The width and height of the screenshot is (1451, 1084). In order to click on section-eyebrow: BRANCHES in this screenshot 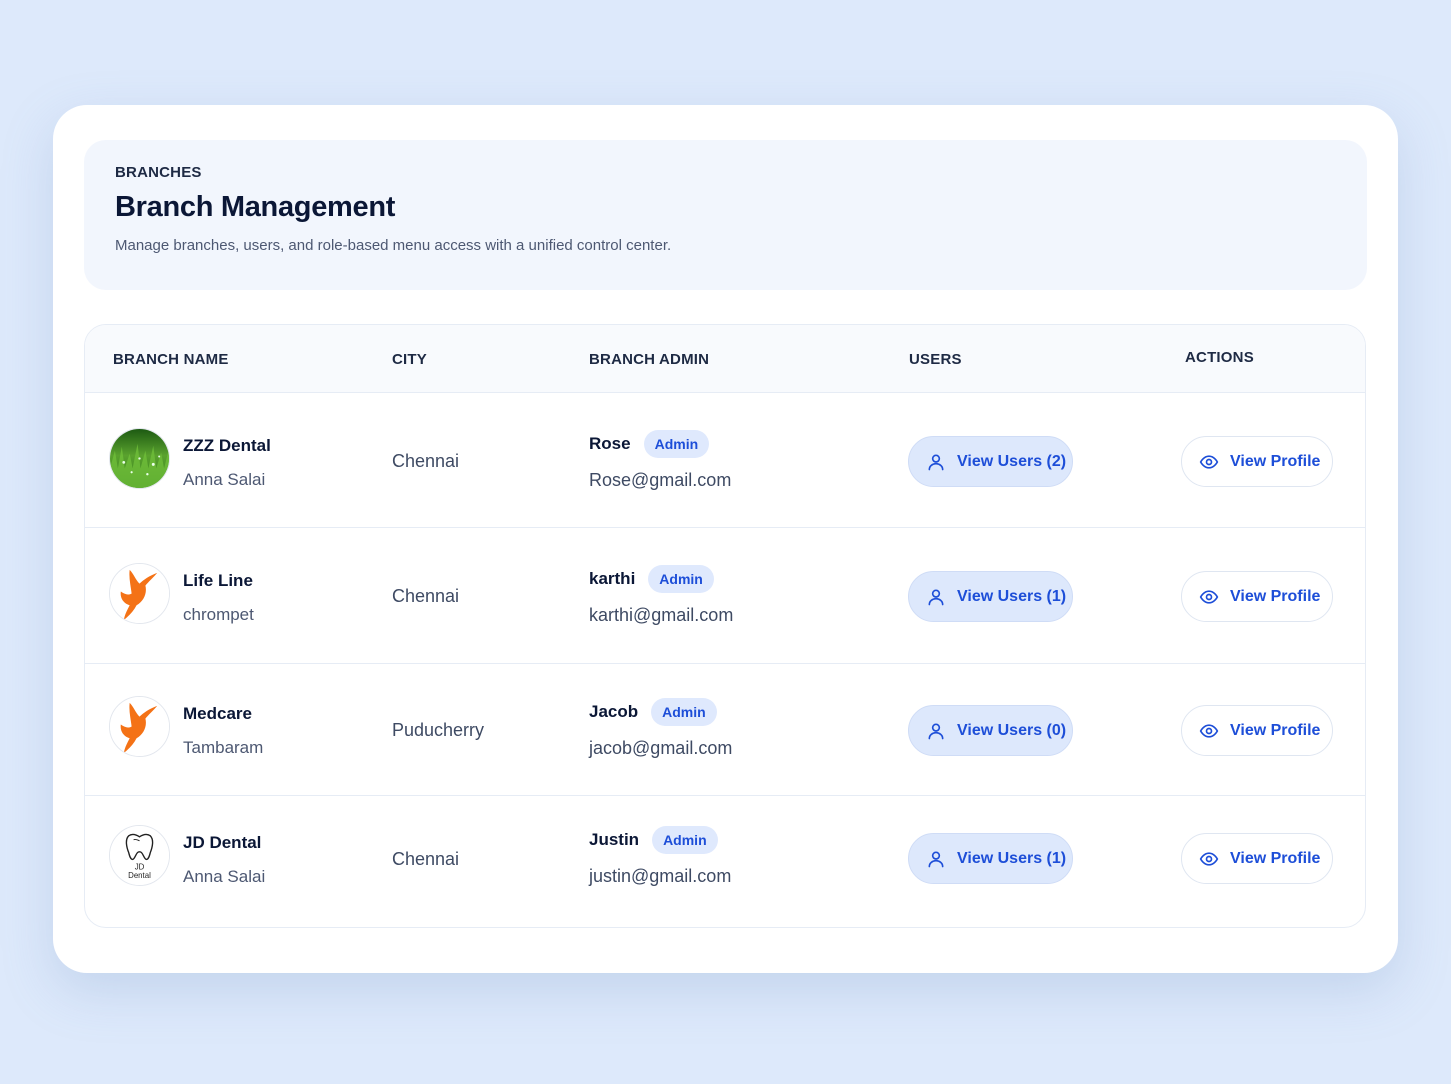, I will do `click(158, 172)`.